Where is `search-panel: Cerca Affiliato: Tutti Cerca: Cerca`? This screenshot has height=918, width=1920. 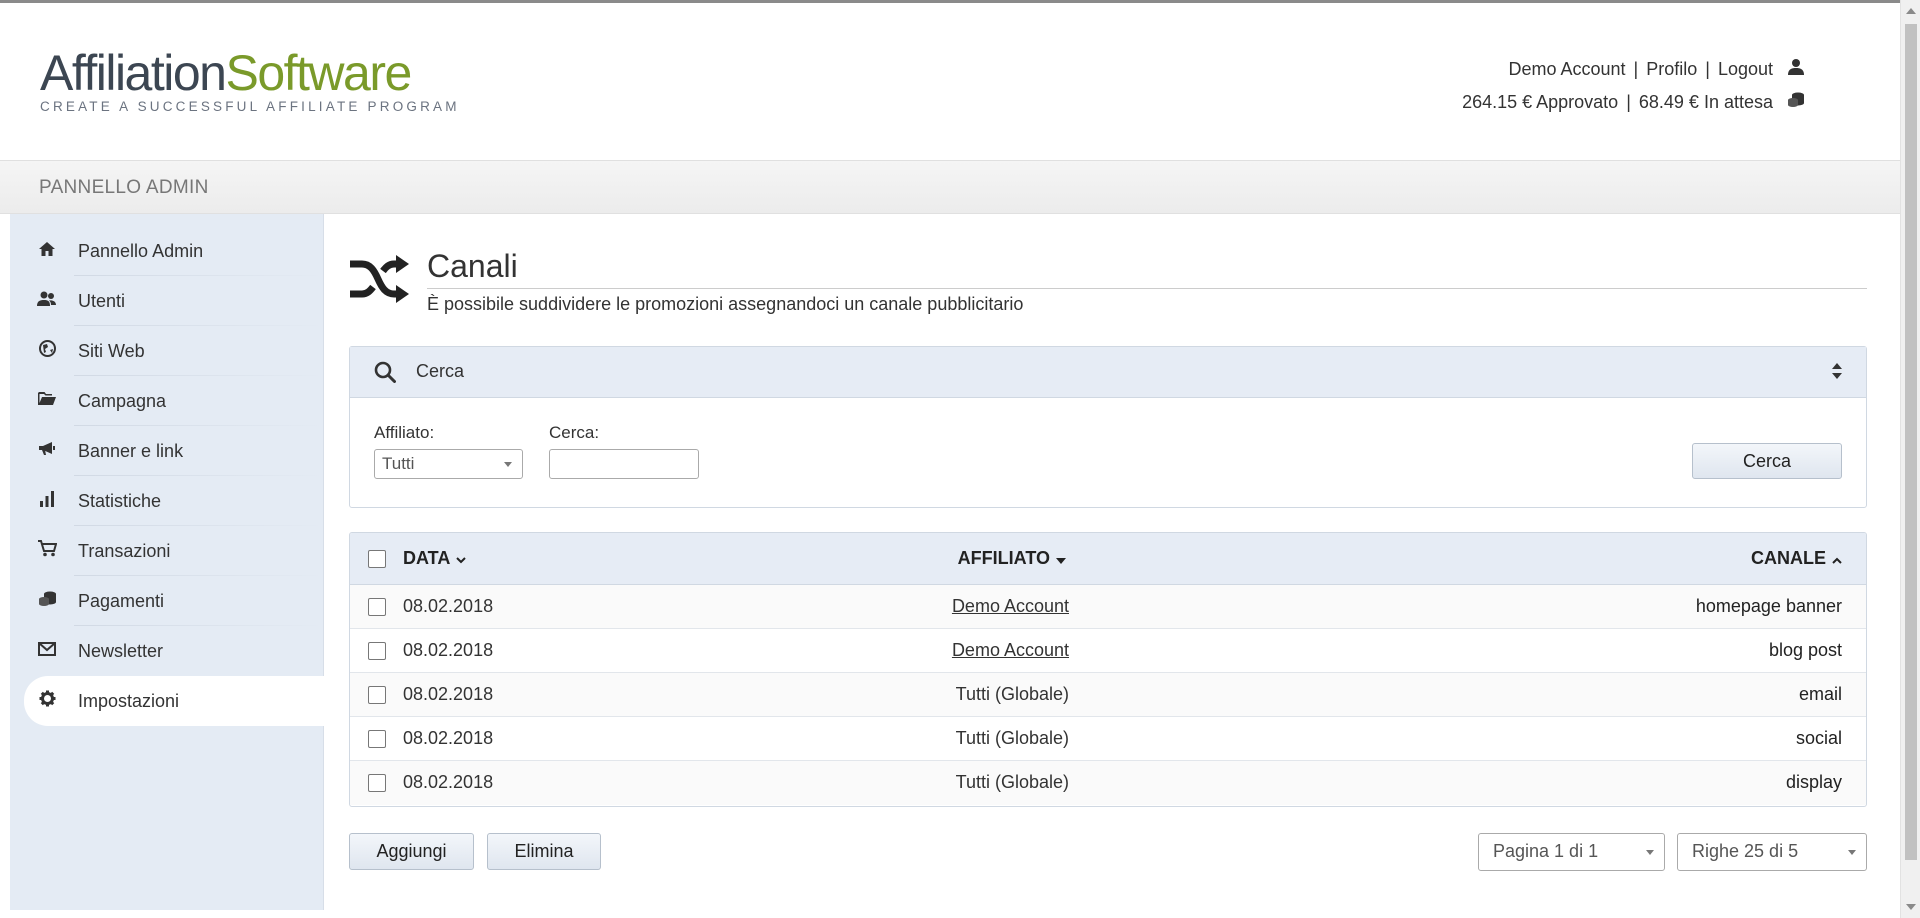 search-panel: Cerca Affiliato: Tutti Cerca: Cerca is located at coordinates (1108, 427).